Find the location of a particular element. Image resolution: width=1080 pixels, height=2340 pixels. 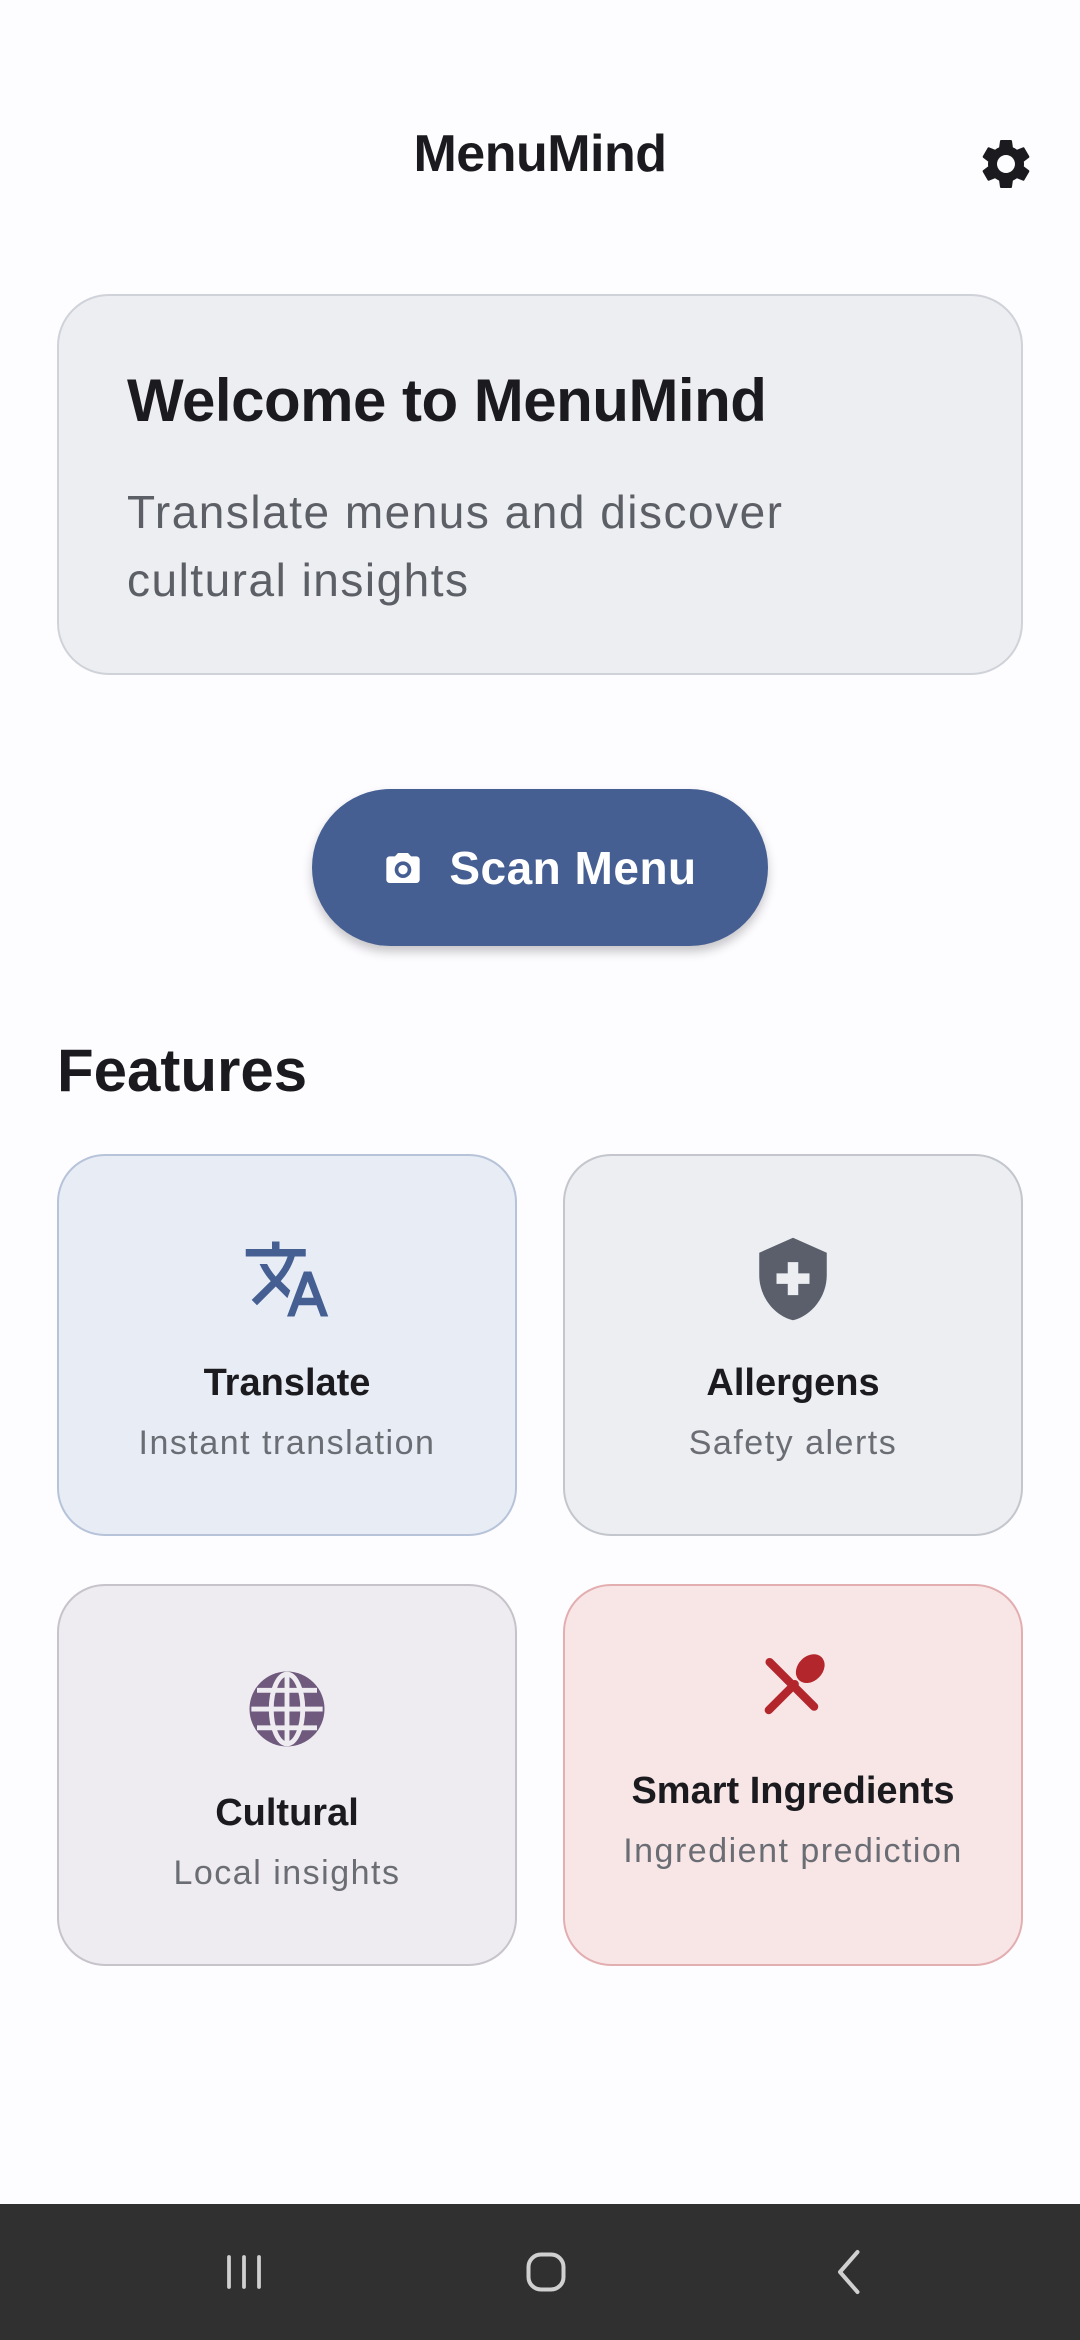

feature-title: Cultural is located at coordinates (287, 1813).